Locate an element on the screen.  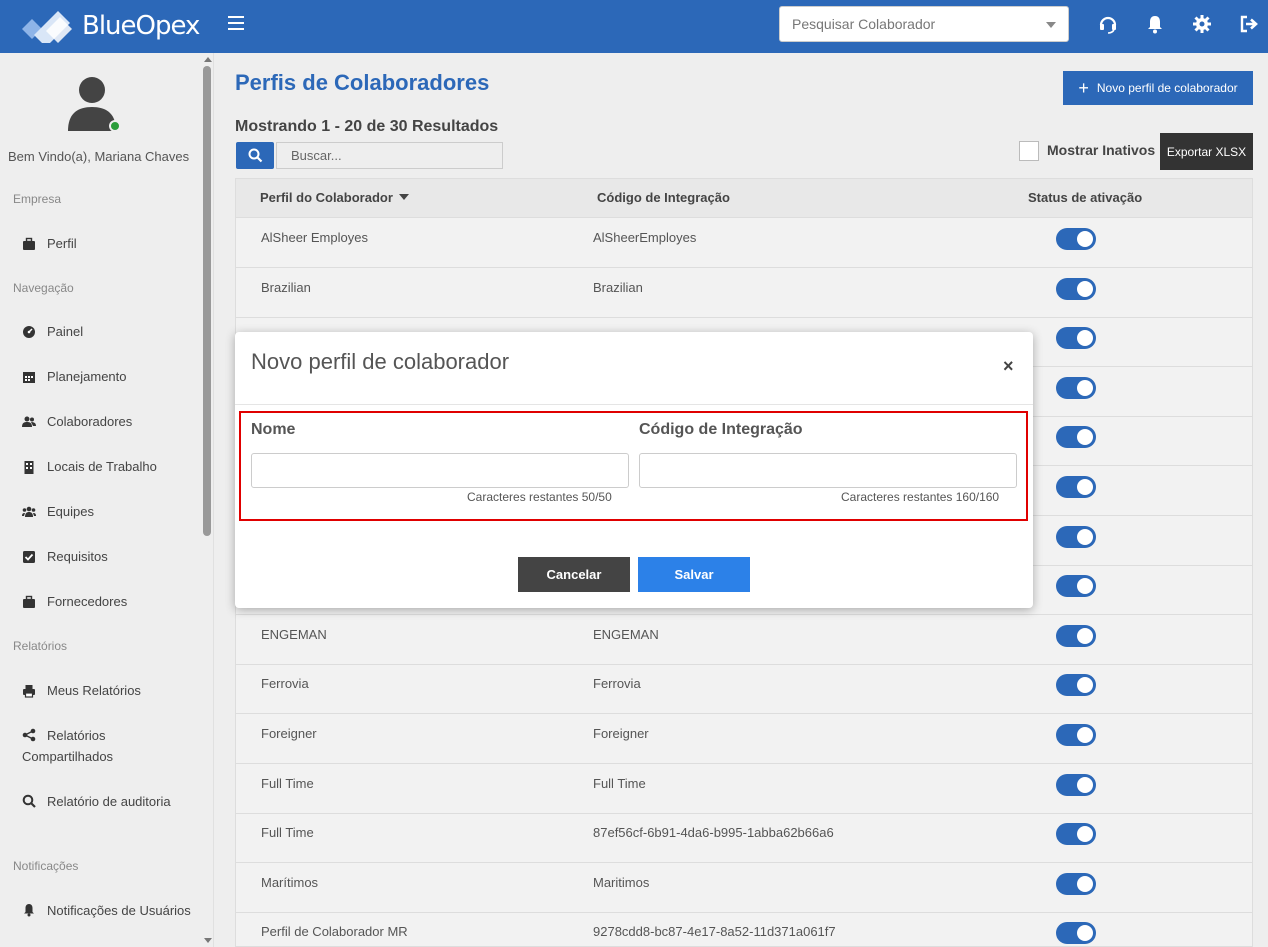
close-icon: × is located at coordinates (1008, 366).